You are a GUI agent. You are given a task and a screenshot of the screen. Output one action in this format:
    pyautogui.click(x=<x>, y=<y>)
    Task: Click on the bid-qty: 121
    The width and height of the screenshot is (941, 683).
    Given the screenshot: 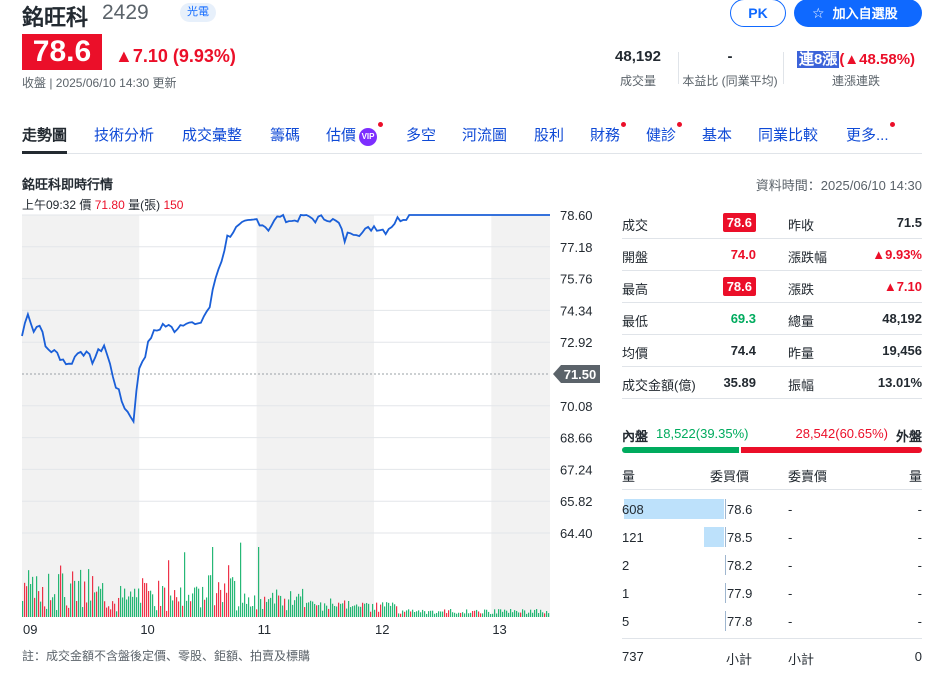 What is the action you would take?
    pyautogui.click(x=633, y=537)
    